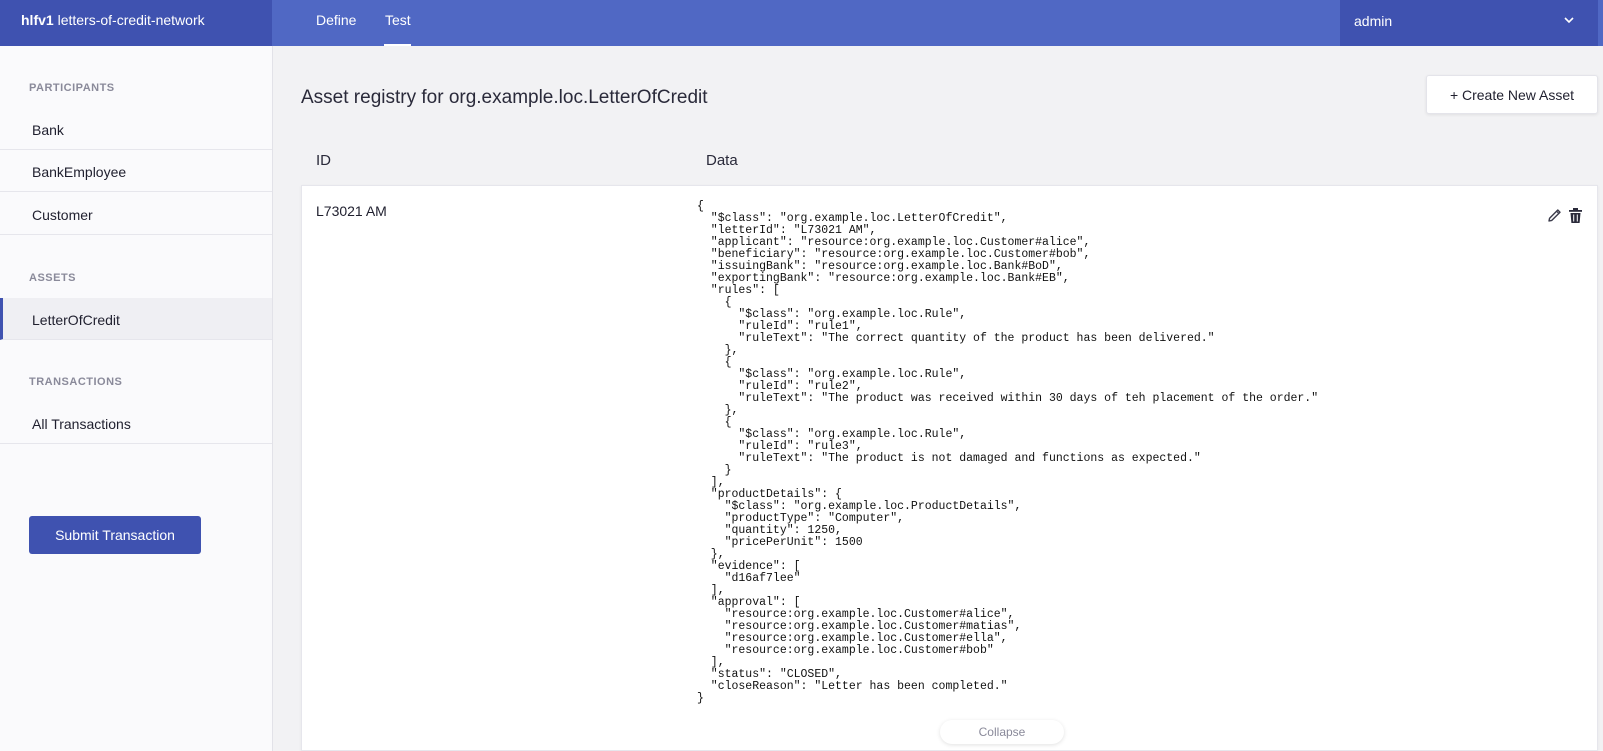 The height and width of the screenshot is (751, 1603). Describe the element at coordinates (398, 20) in the screenshot. I see `tab-test: Test` at that location.